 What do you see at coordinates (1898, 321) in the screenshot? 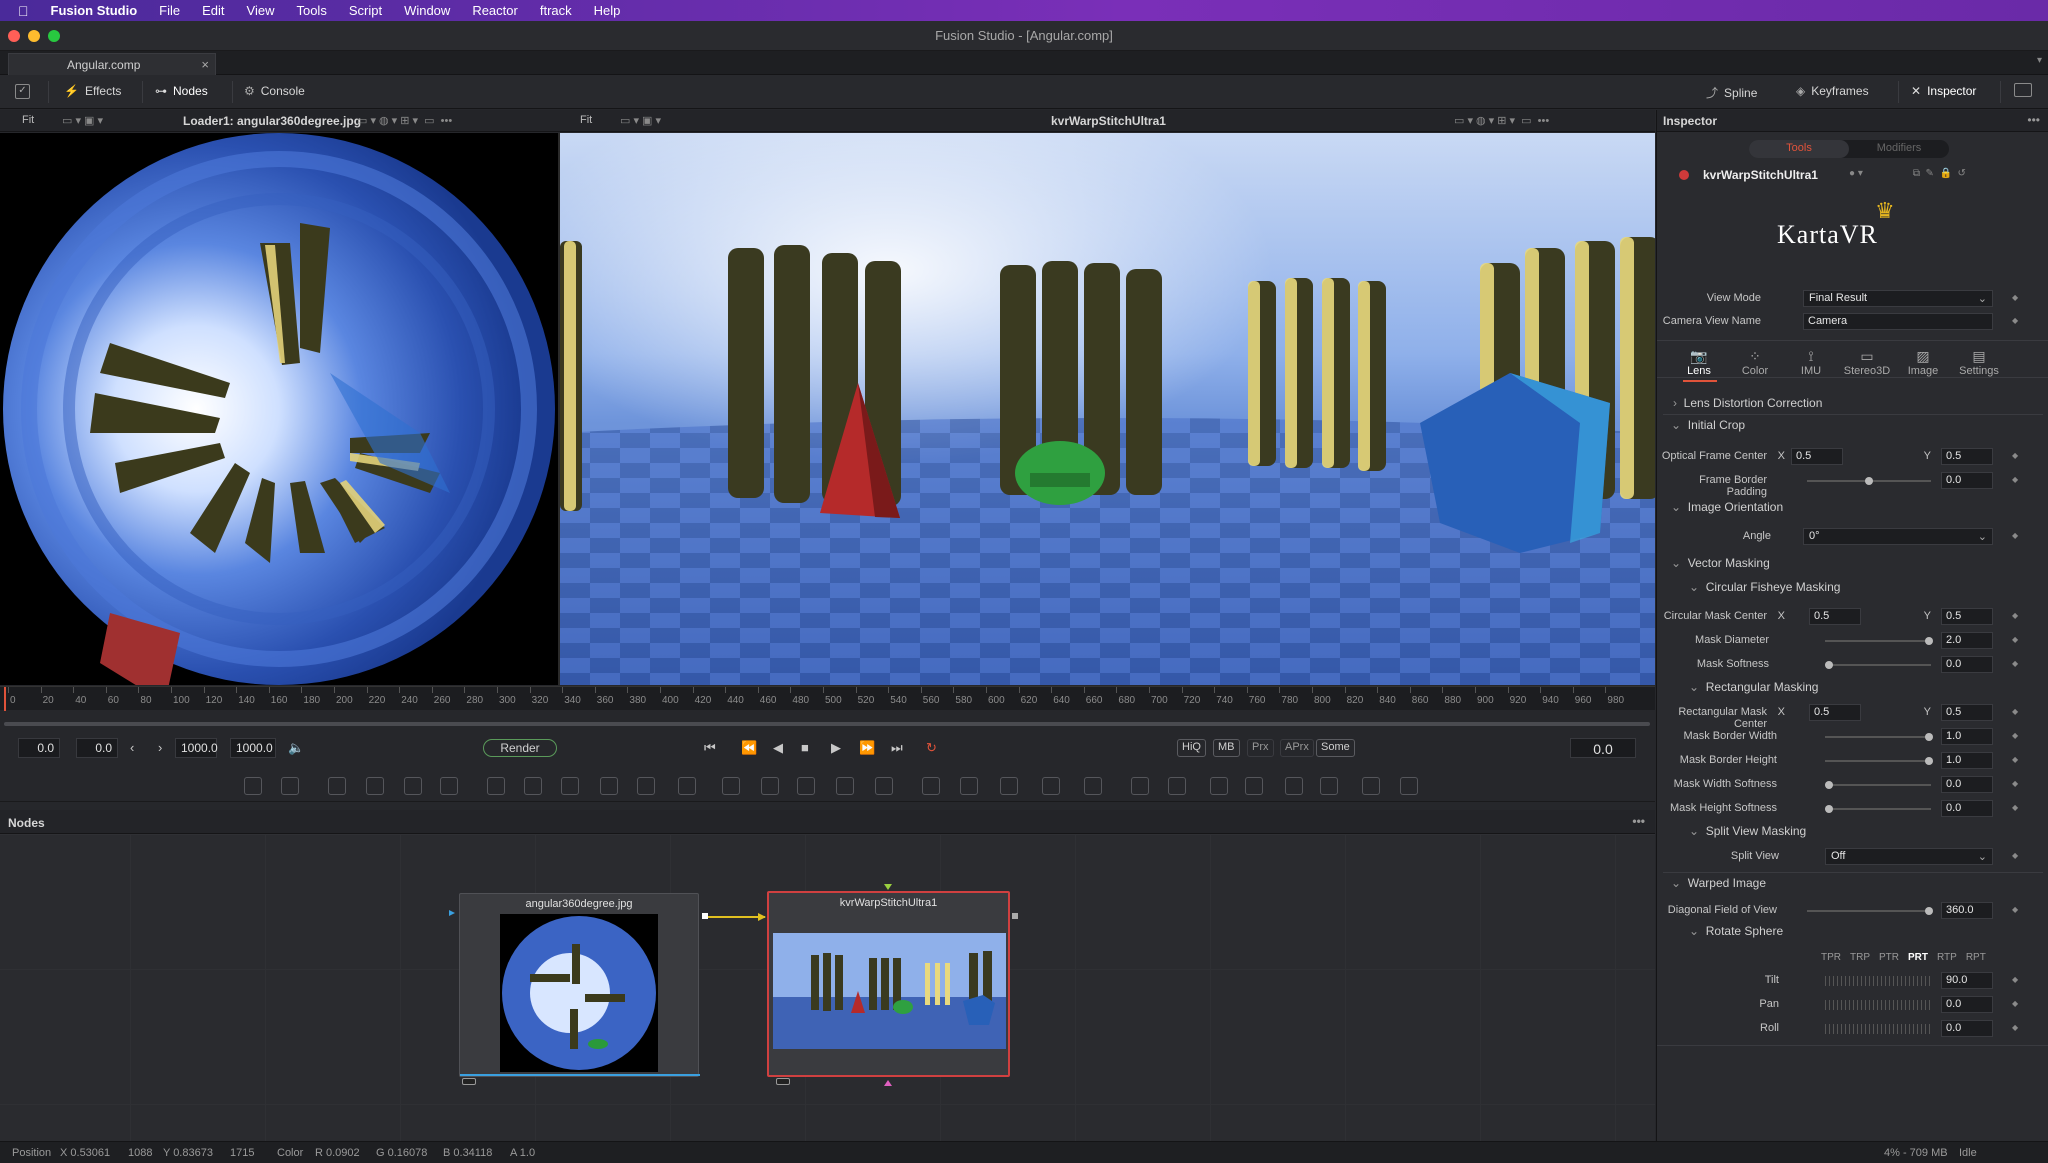
I see `camera-view-name-field: Camera` at bounding box center [1898, 321].